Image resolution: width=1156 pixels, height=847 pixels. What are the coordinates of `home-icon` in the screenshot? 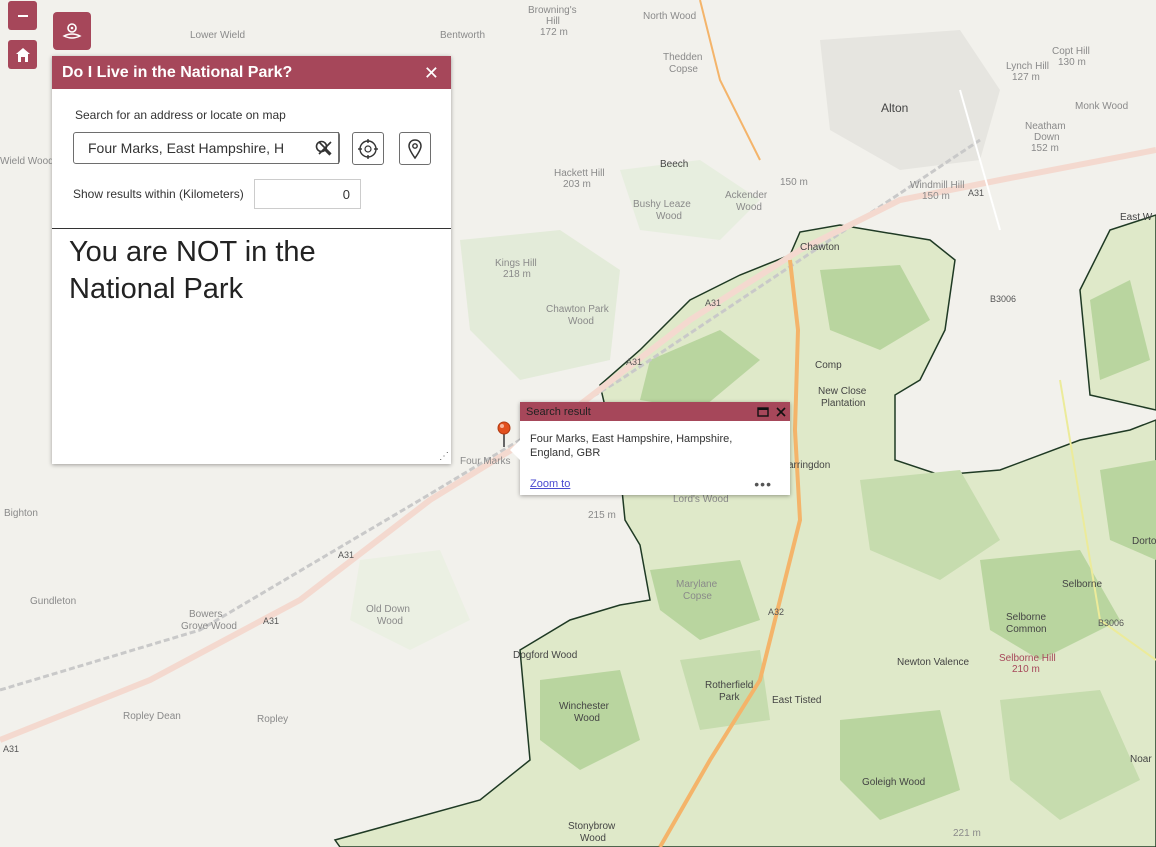 It's located at (22, 54).